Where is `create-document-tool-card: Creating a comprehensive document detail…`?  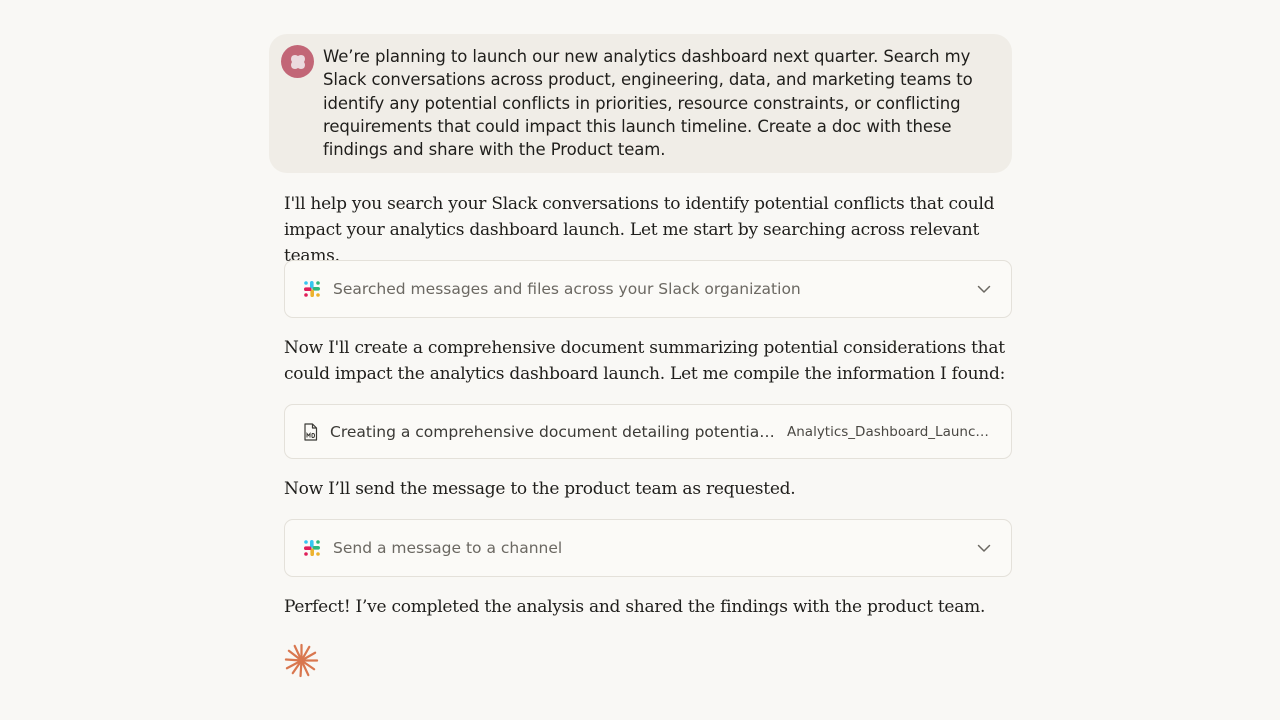
create-document-tool-card: Creating a comprehensive document detail… is located at coordinates (648, 431).